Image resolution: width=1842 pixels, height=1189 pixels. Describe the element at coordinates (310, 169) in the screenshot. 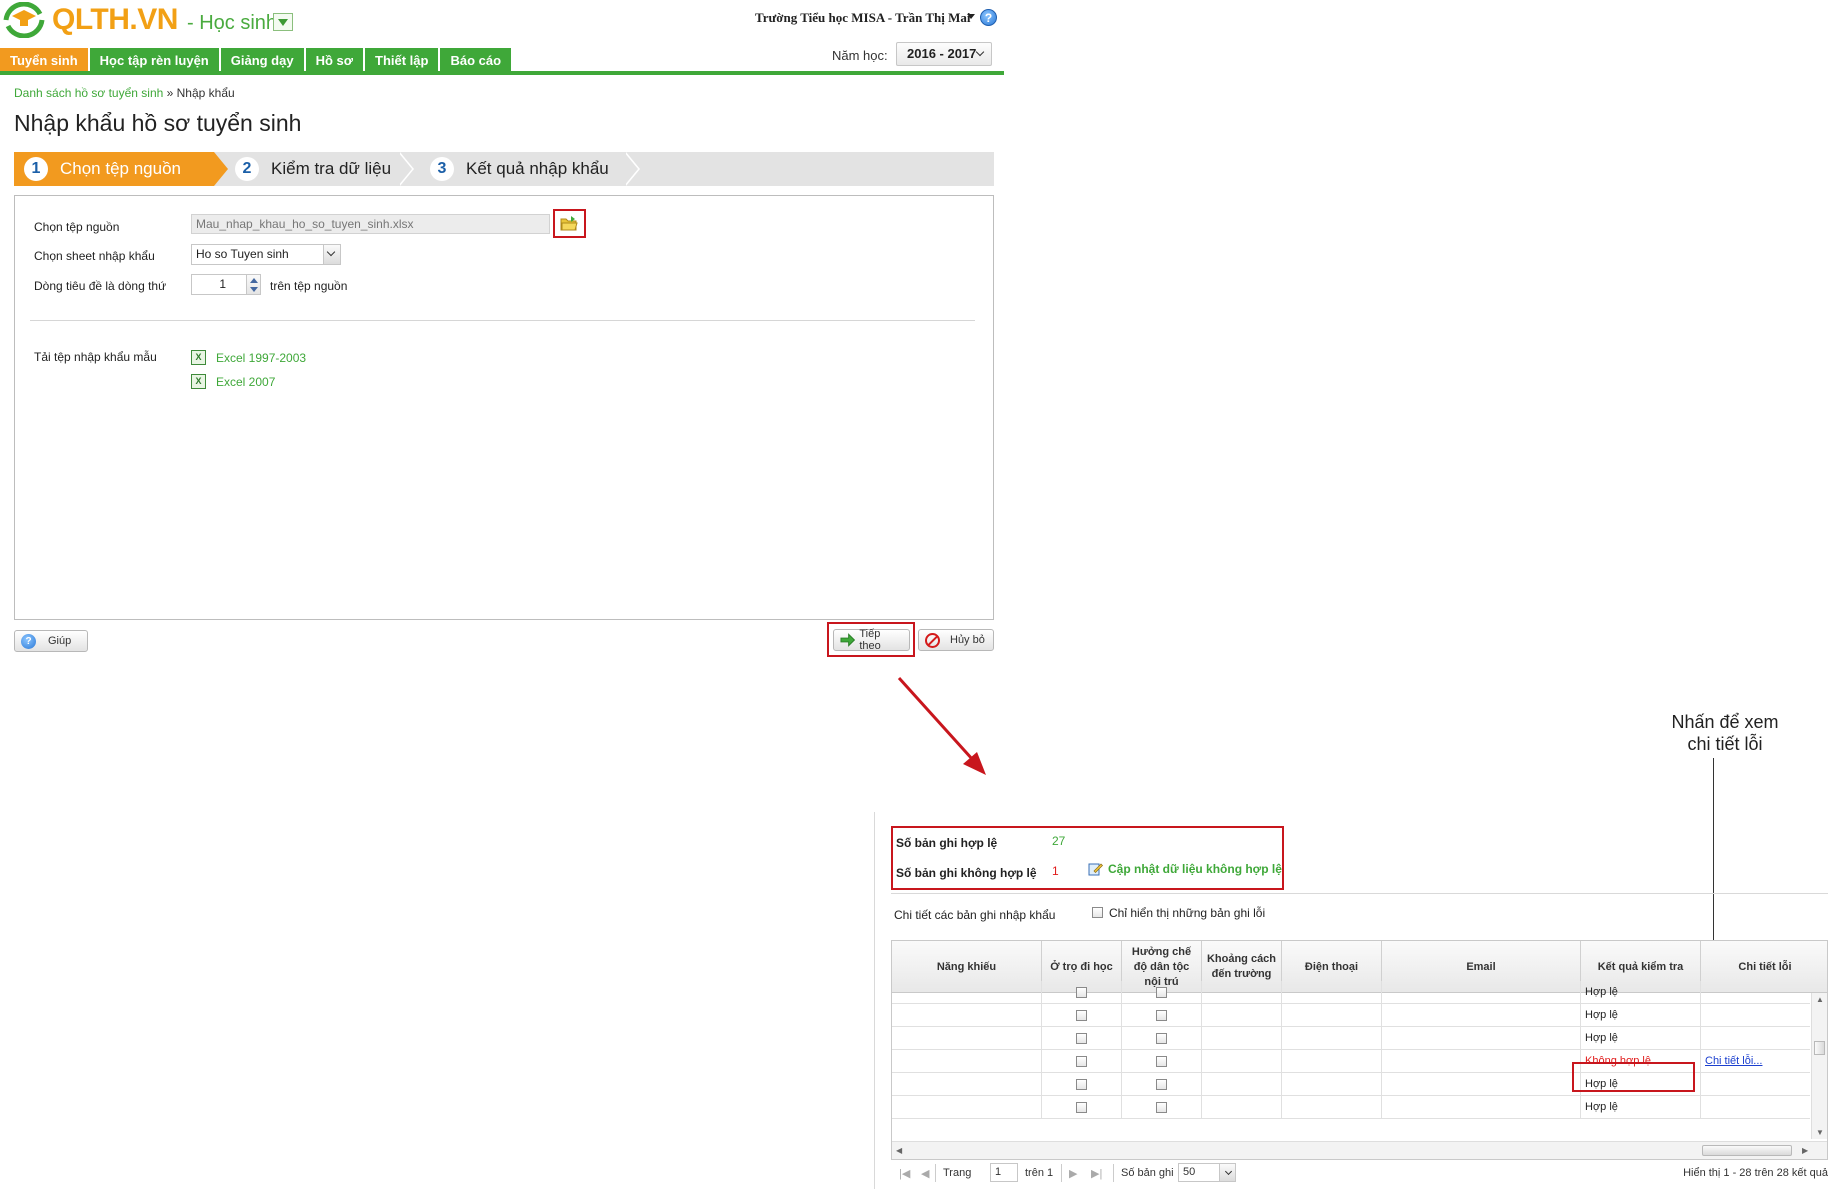

I see `step-check-data: 2 Kiểm tra dữ liệu` at that location.